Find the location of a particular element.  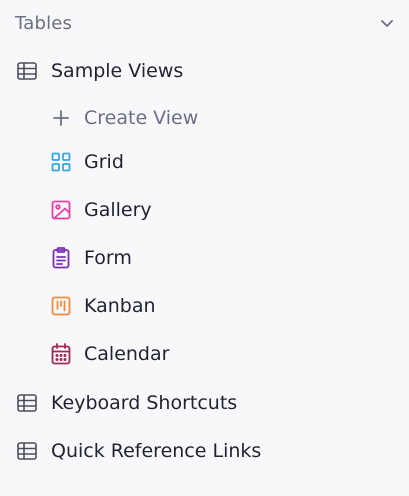

tables-section-header: Tables is located at coordinates (204, 23).